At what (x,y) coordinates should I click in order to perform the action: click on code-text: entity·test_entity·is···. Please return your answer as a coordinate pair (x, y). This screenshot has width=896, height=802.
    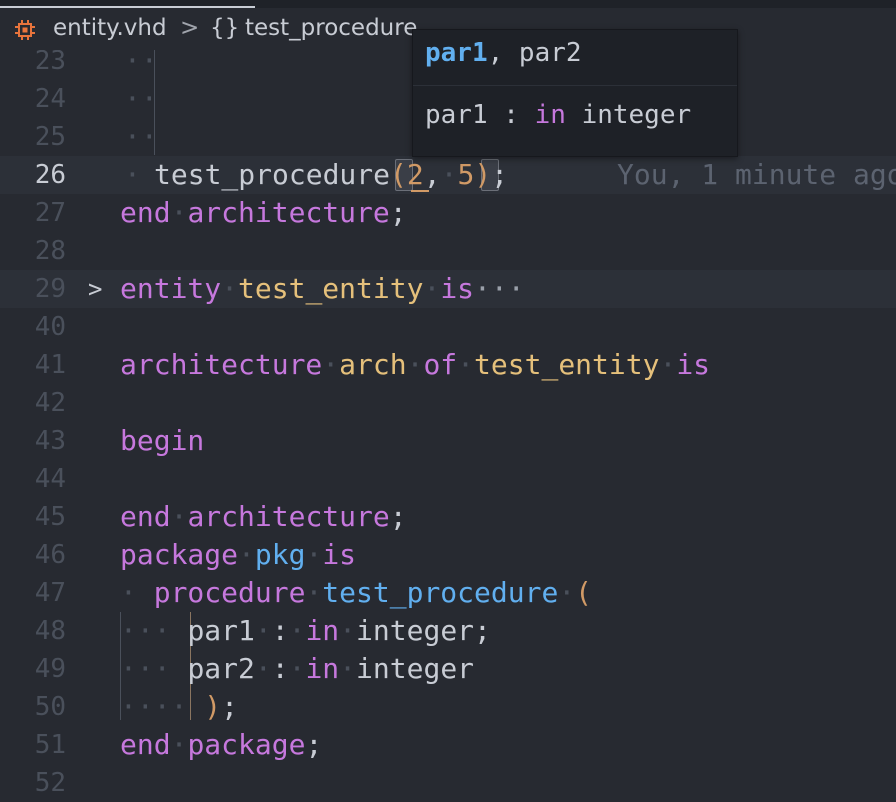
    Looking at the image, I should click on (322, 288).